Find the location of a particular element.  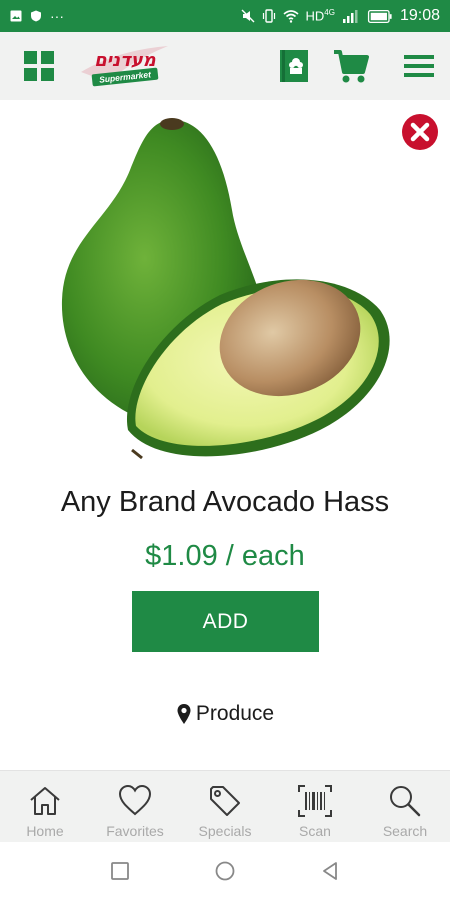

nav-search: Search is located at coordinates (405, 806).